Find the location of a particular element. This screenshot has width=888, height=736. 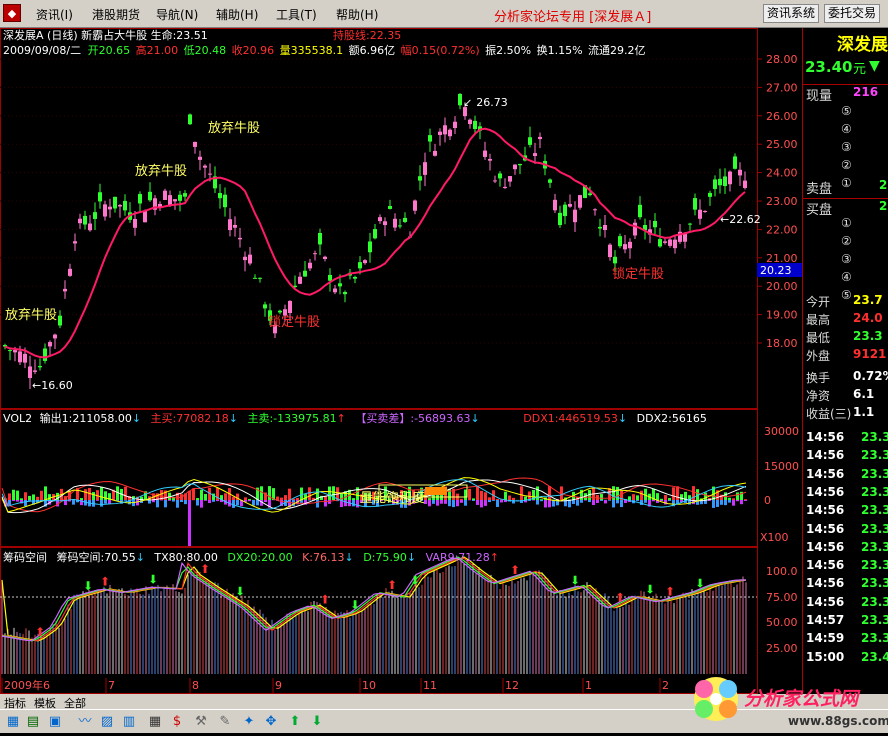

menu-help: 帮助(H) is located at coordinates (357, 14).